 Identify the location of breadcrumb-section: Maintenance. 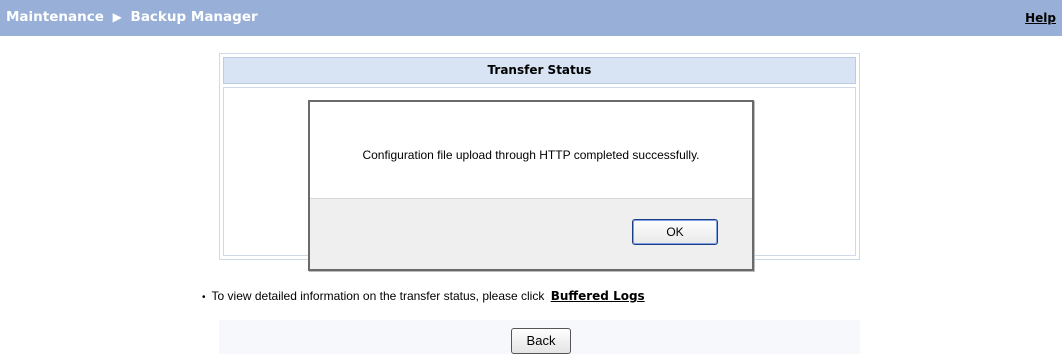
(55, 17).